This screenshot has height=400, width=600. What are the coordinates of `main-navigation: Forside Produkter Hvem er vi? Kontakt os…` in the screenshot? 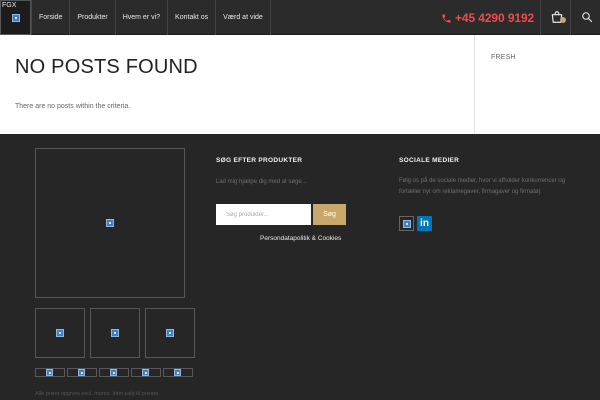 It's located at (151, 17).